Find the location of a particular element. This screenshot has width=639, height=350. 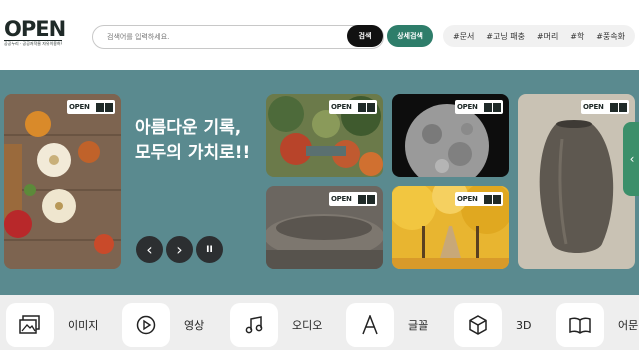

category-label: 글꼴 is located at coordinates (418, 325).